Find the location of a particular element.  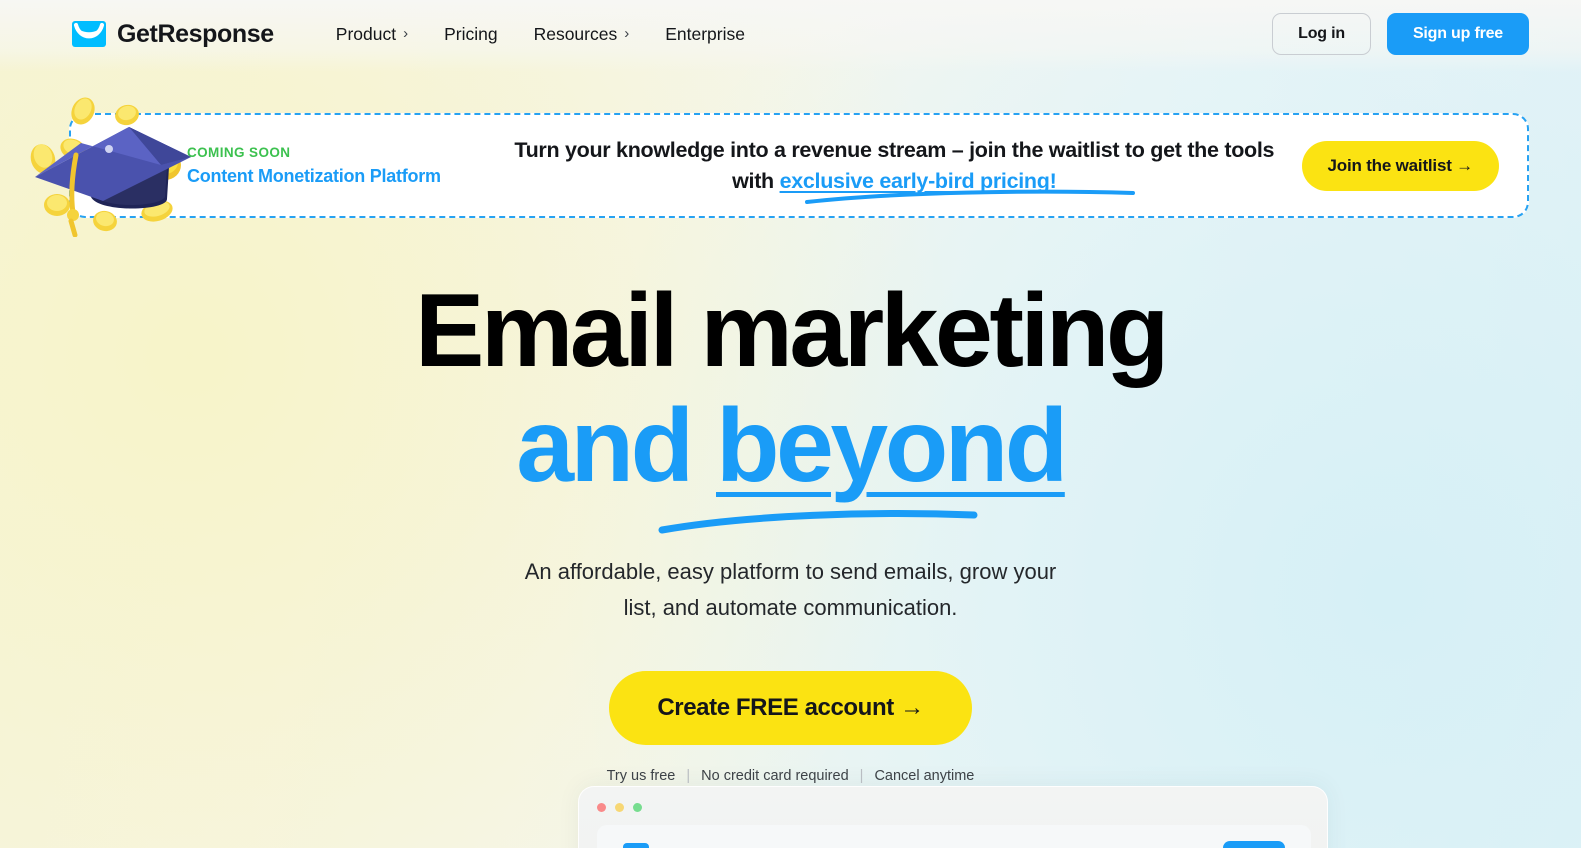

mockup-panel is located at coordinates (954, 836).